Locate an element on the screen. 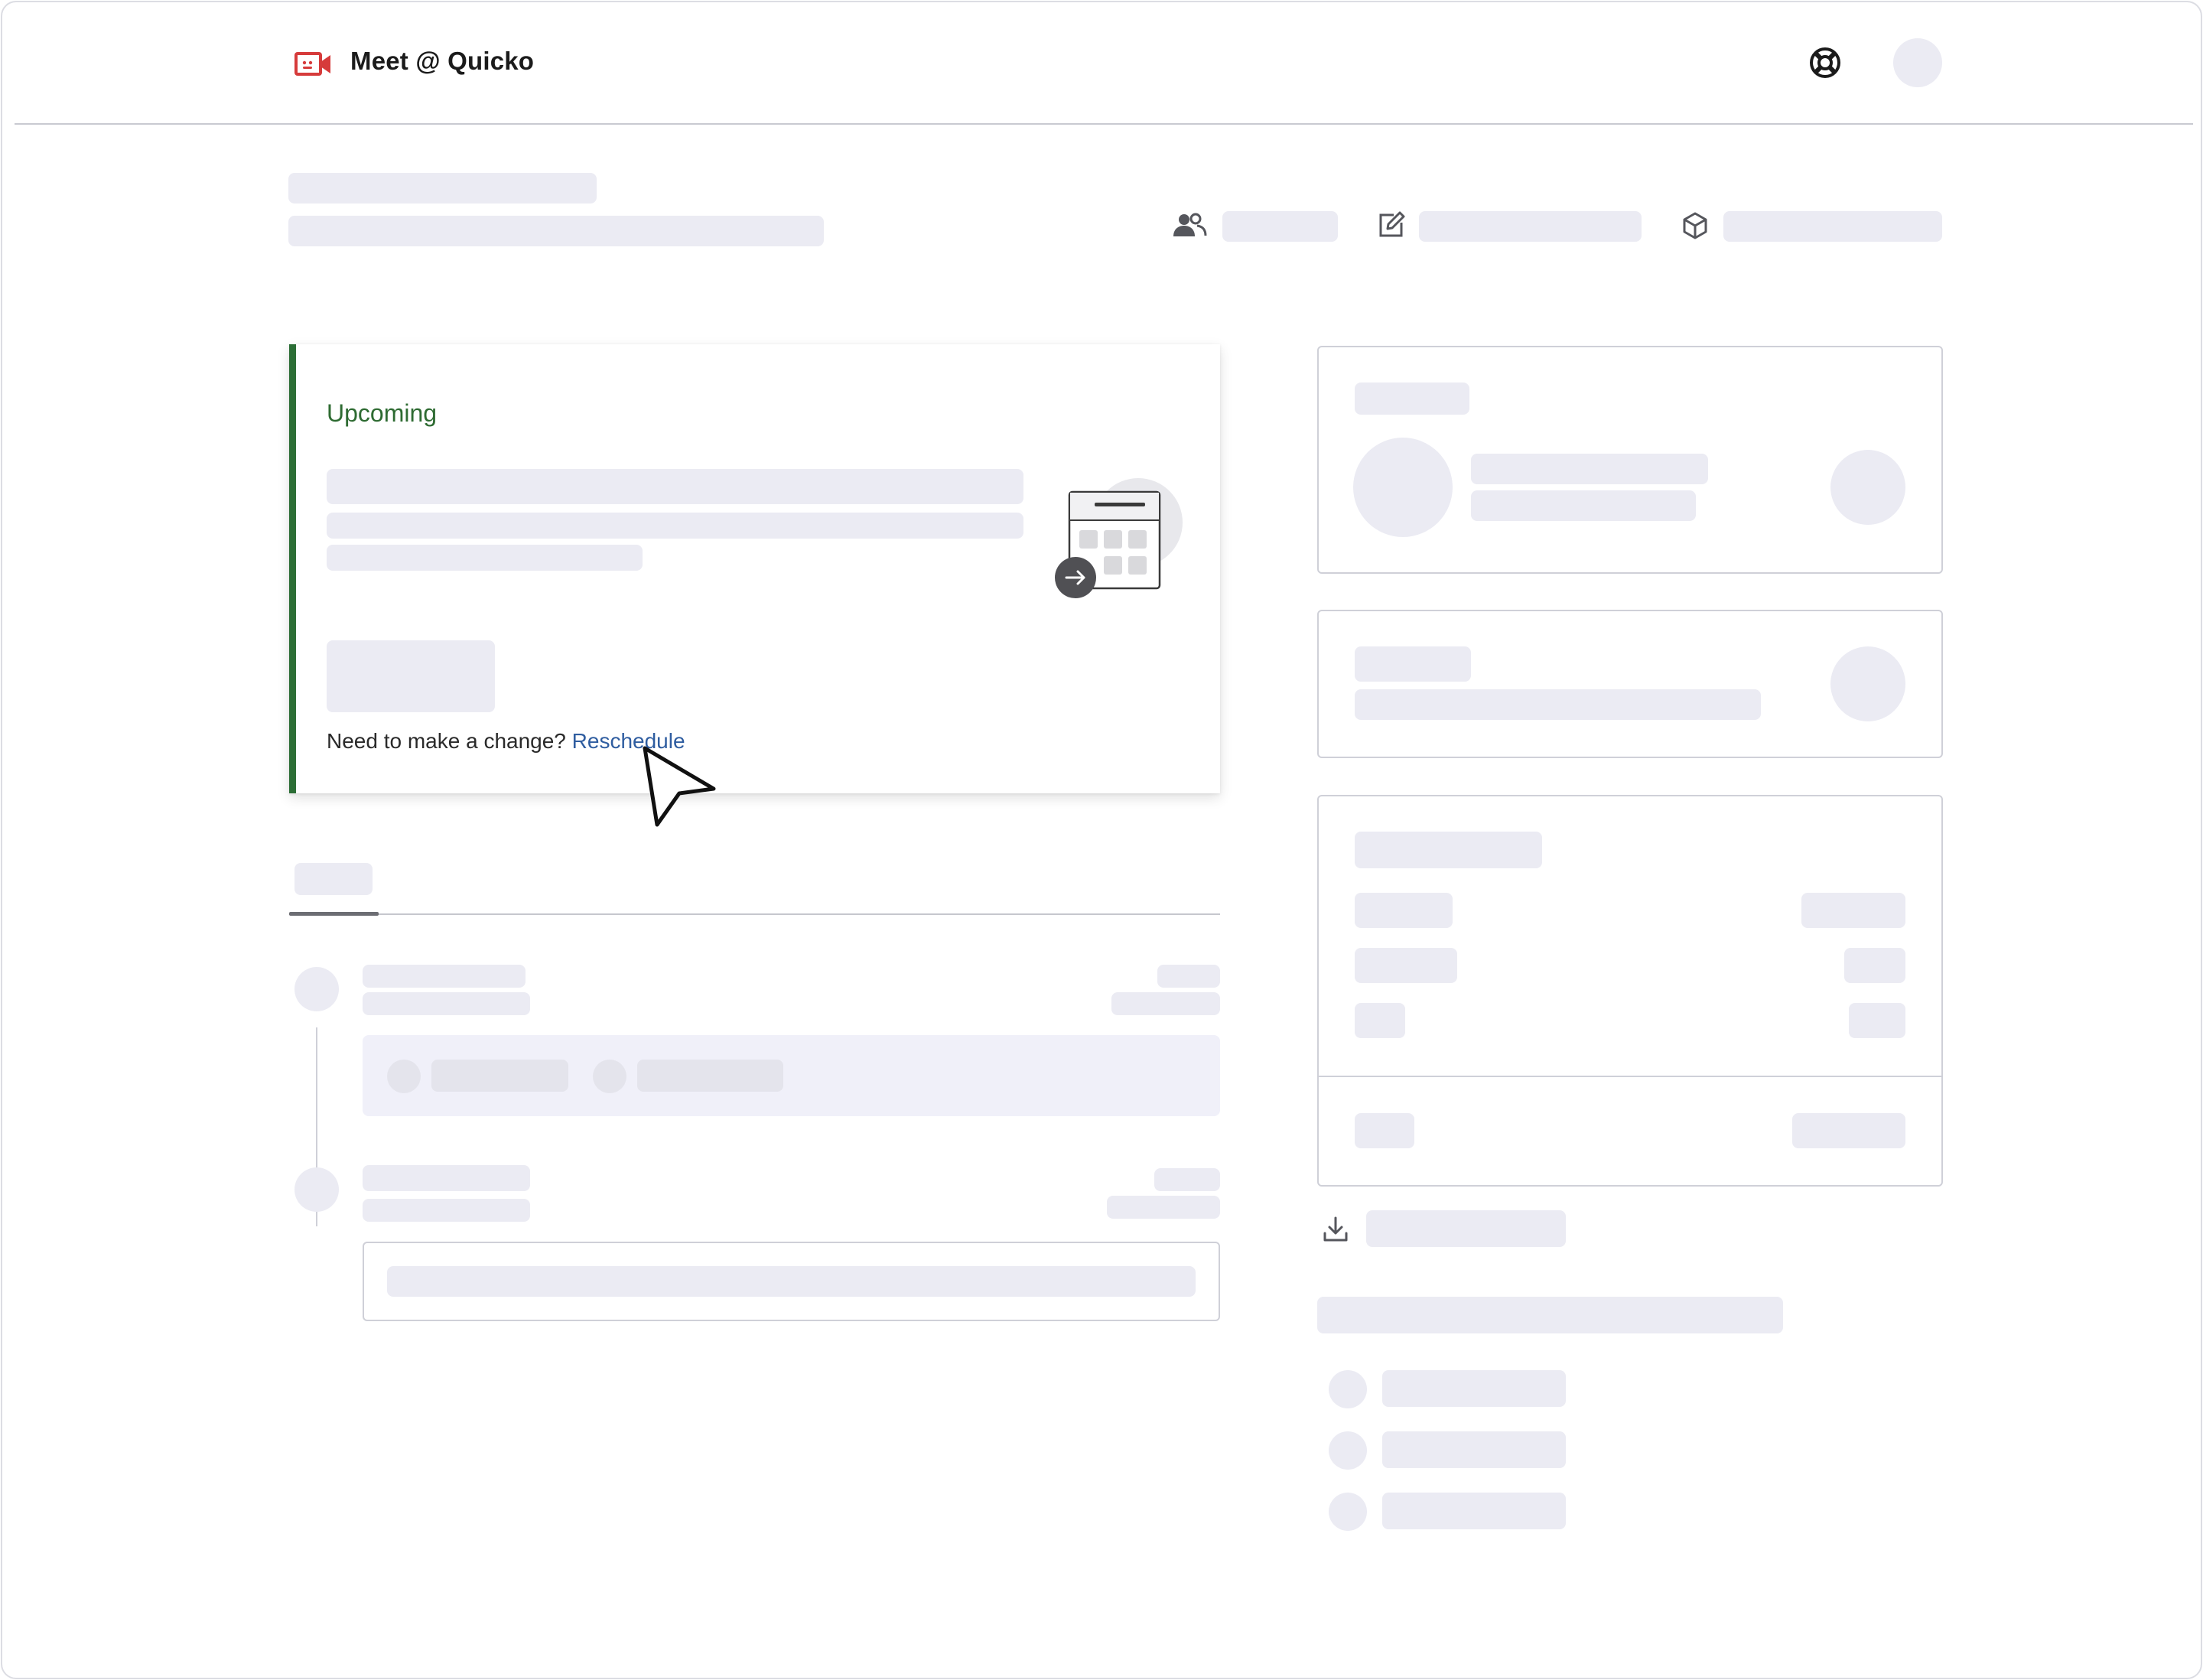 The height and width of the screenshot is (1680, 2203). meeting-status: Upcoming is located at coordinates (382, 413).